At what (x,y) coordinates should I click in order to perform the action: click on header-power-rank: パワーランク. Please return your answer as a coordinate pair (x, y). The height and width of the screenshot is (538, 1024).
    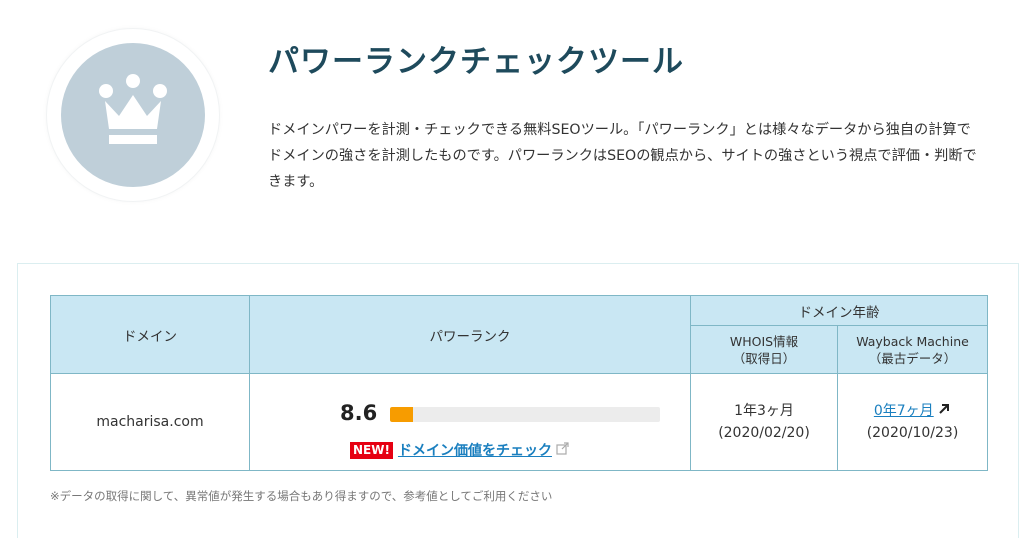
    Looking at the image, I should click on (470, 334).